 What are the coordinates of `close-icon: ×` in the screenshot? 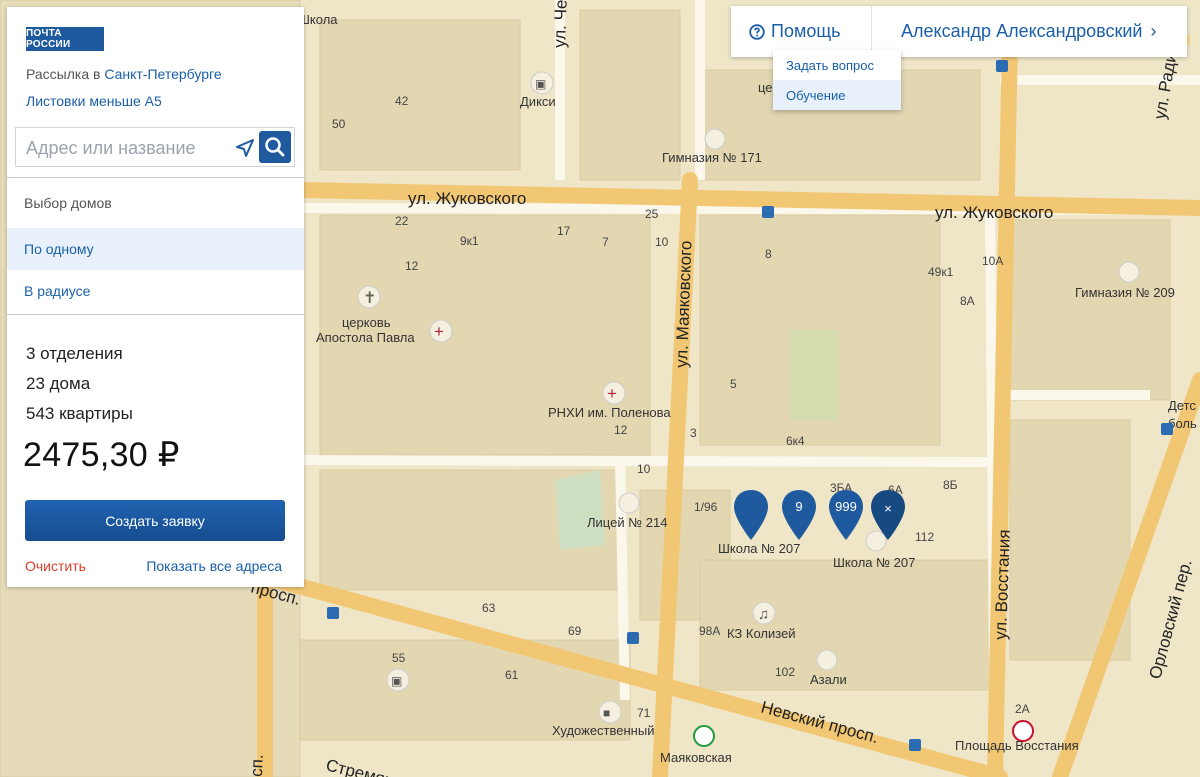 It's located at (888, 508).